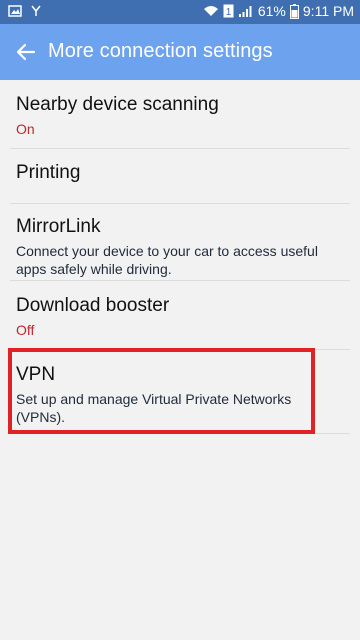 Image resolution: width=360 pixels, height=640 pixels. I want to click on list-item-download-booster: Download booster Off, so click(180, 315).